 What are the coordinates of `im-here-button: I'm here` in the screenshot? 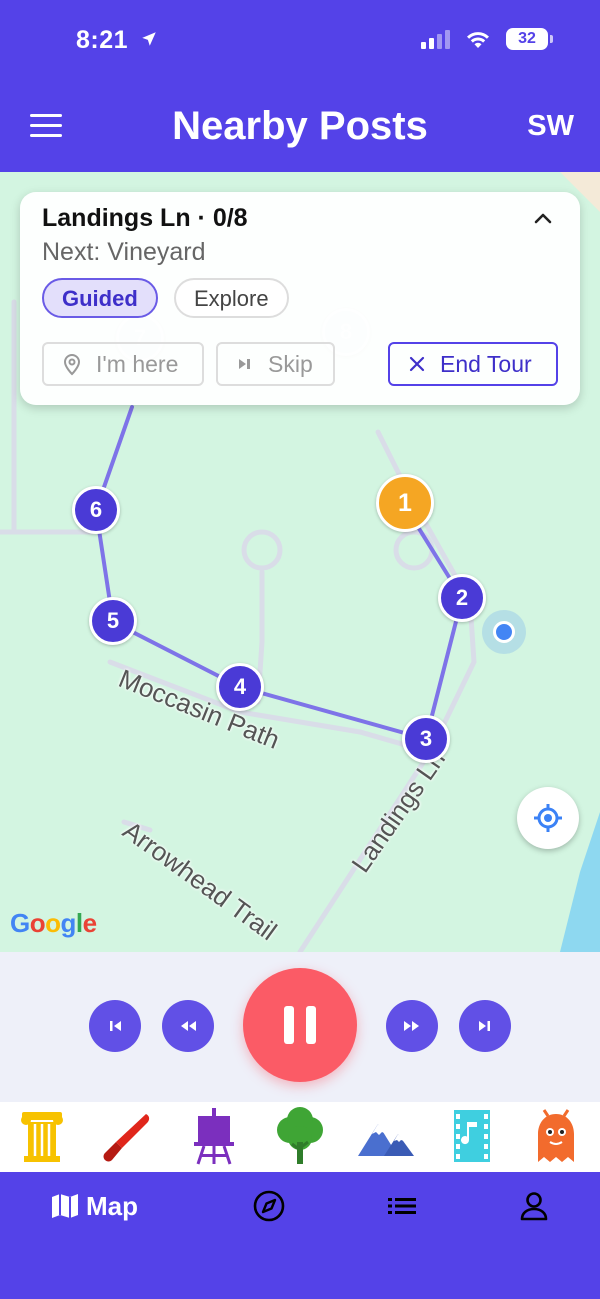 It's located at (123, 364).